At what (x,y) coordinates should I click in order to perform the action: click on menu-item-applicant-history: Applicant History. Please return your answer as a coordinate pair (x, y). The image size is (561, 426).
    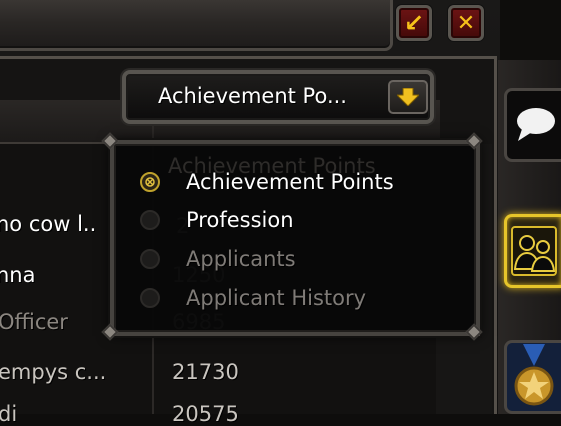
    Looking at the image, I should click on (300, 298).